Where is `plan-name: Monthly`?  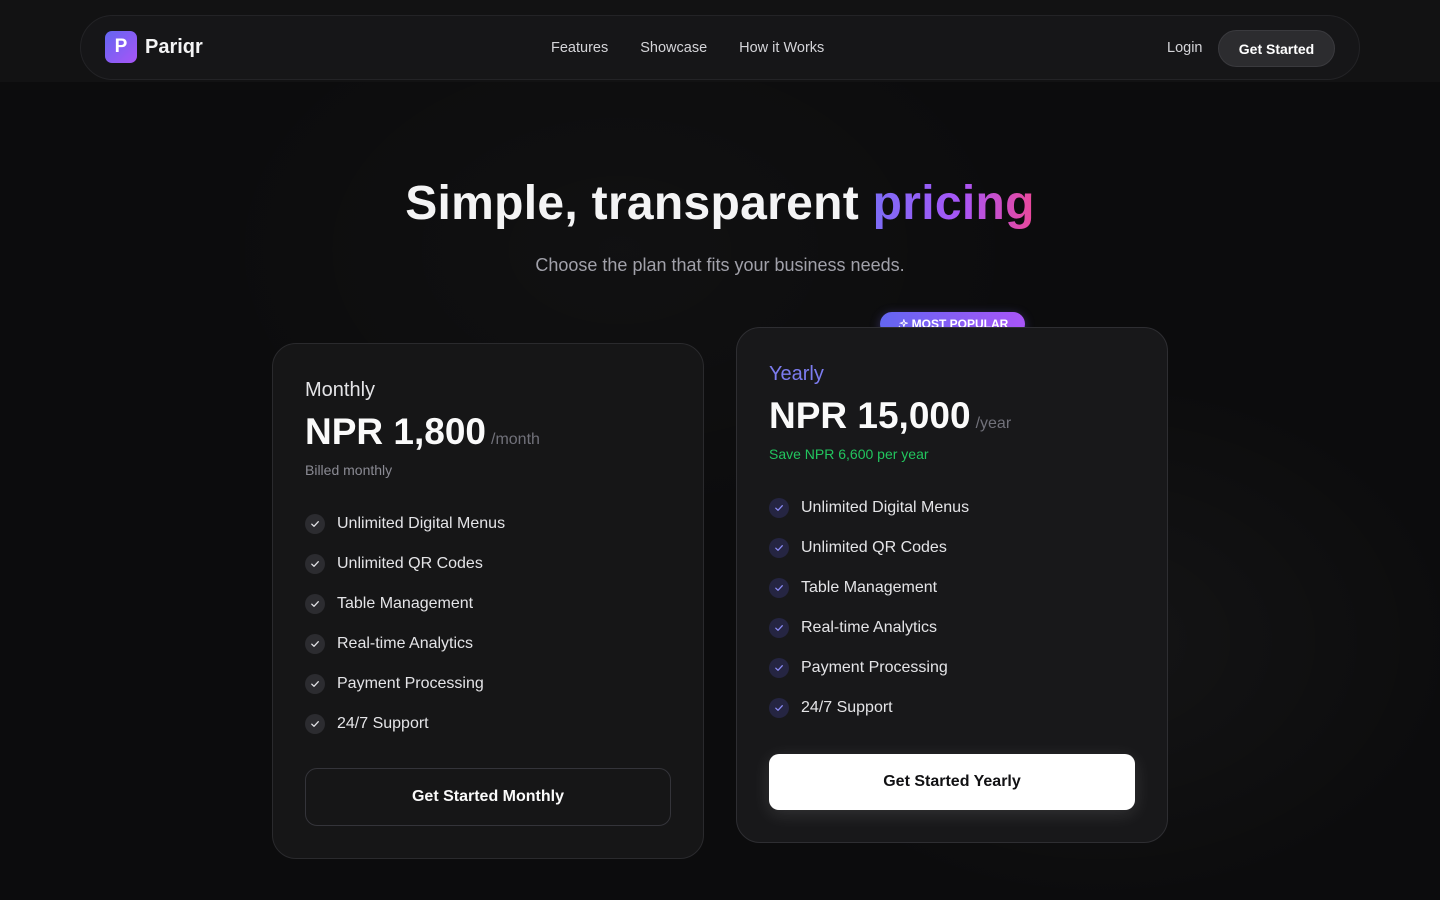
plan-name: Monthly is located at coordinates (340, 390).